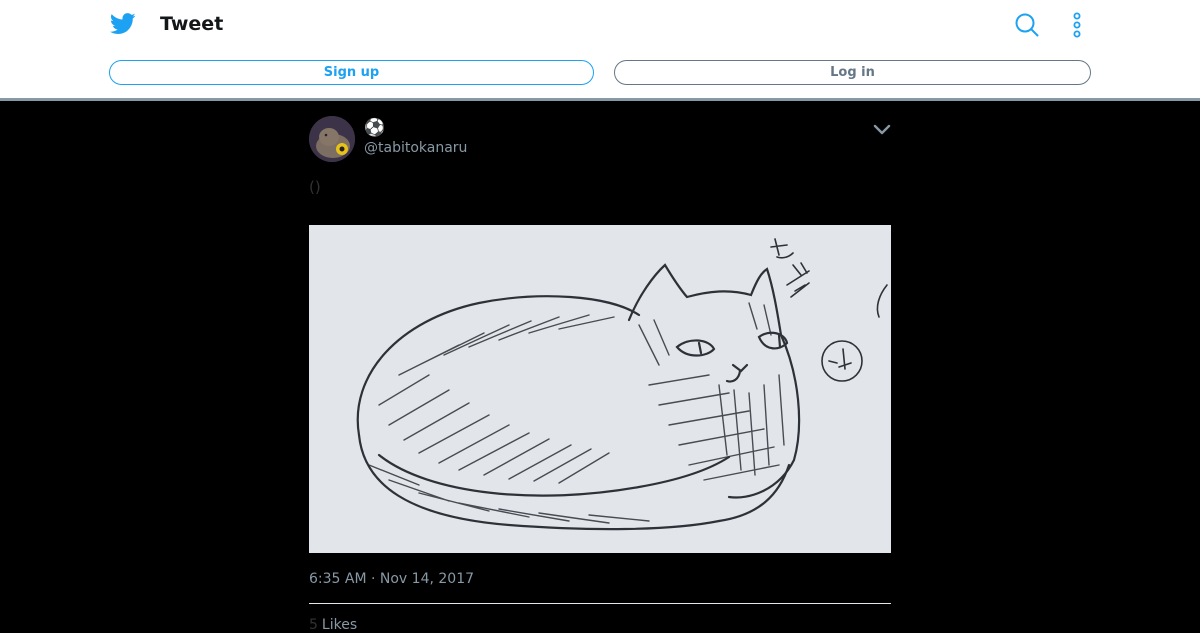 The height and width of the screenshot is (633, 1200). I want to click on page-title: Tweet, so click(192, 24).